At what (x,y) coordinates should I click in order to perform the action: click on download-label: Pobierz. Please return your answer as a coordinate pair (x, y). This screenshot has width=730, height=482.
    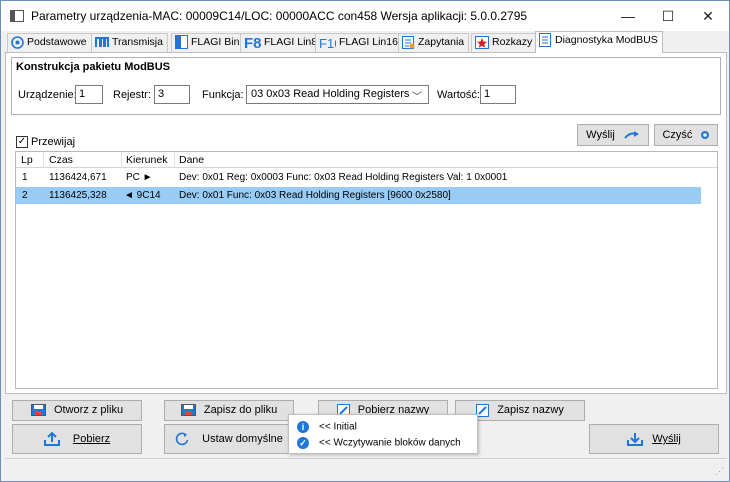
    Looking at the image, I should click on (91, 439).